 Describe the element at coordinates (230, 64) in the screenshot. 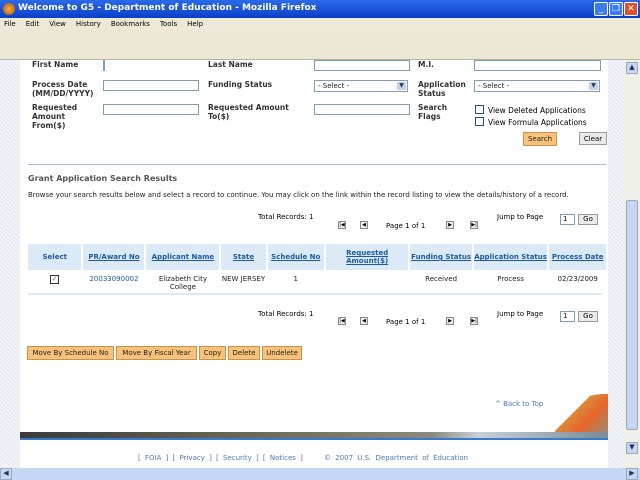

I see `last-name-label: Last Name` at that location.